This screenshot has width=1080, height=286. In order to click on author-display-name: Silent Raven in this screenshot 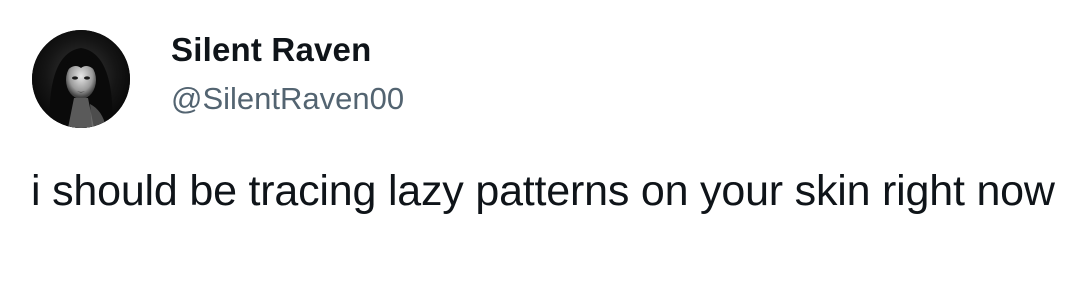, I will do `click(271, 50)`.